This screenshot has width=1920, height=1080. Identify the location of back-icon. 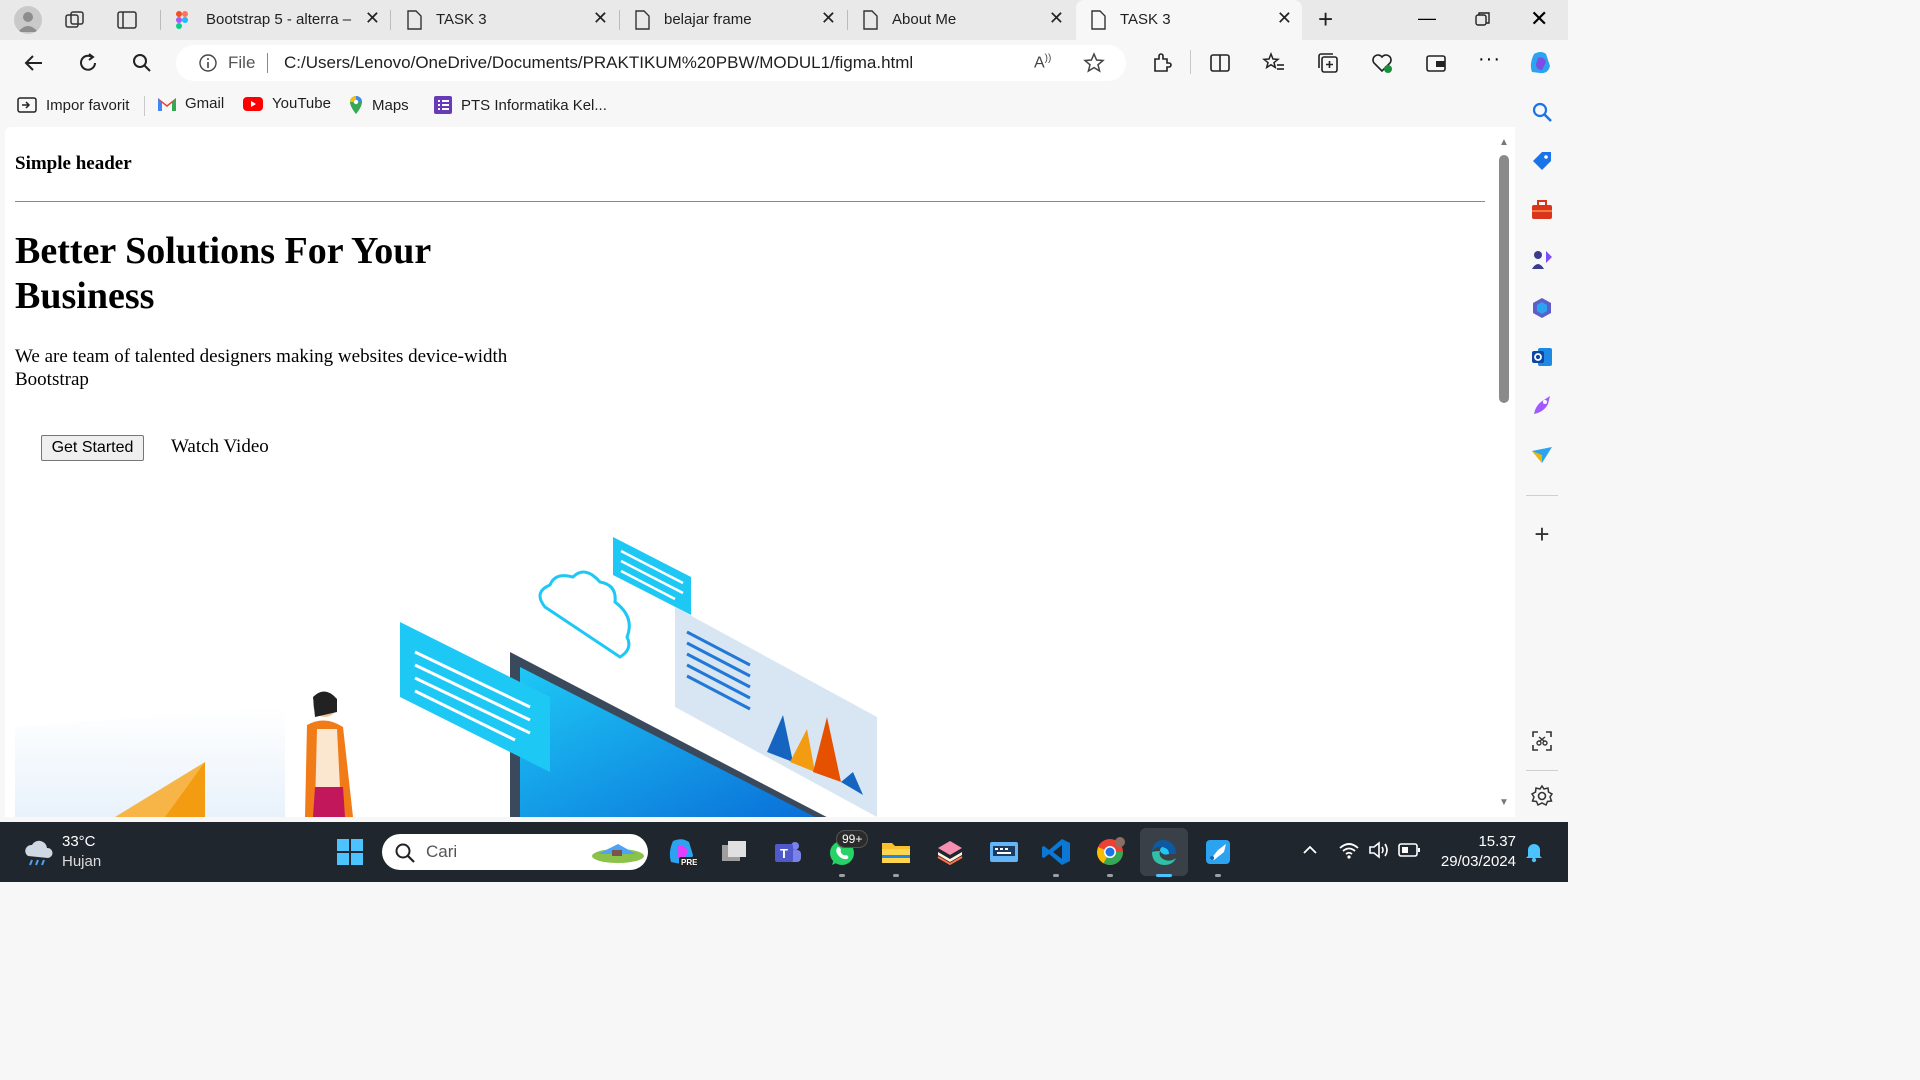
(34, 63).